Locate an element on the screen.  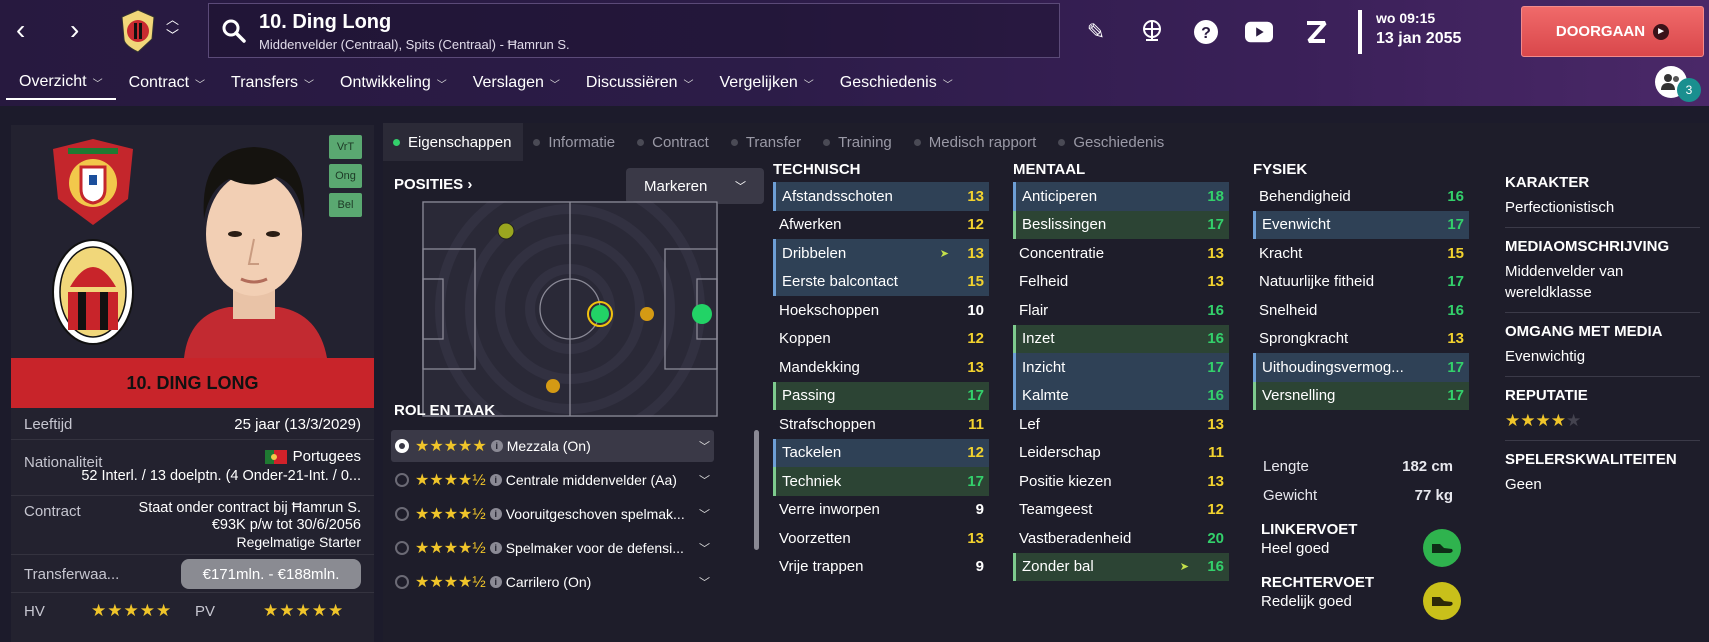
attr-snelheid: Snelheid 16 is located at coordinates (1361, 310).